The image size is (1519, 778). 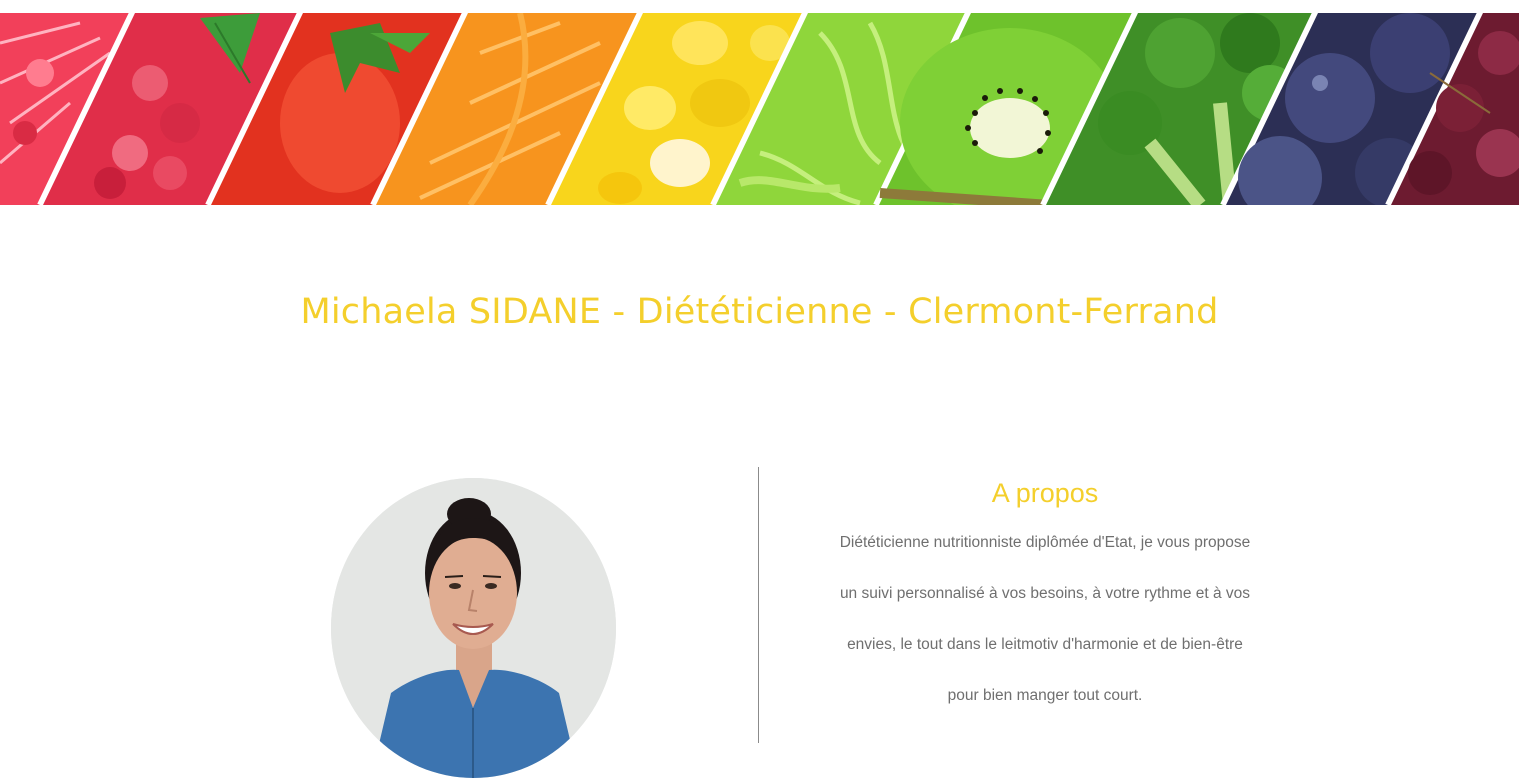 What do you see at coordinates (473, 628) in the screenshot?
I see `profile-photo` at bounding box center [473, 628].